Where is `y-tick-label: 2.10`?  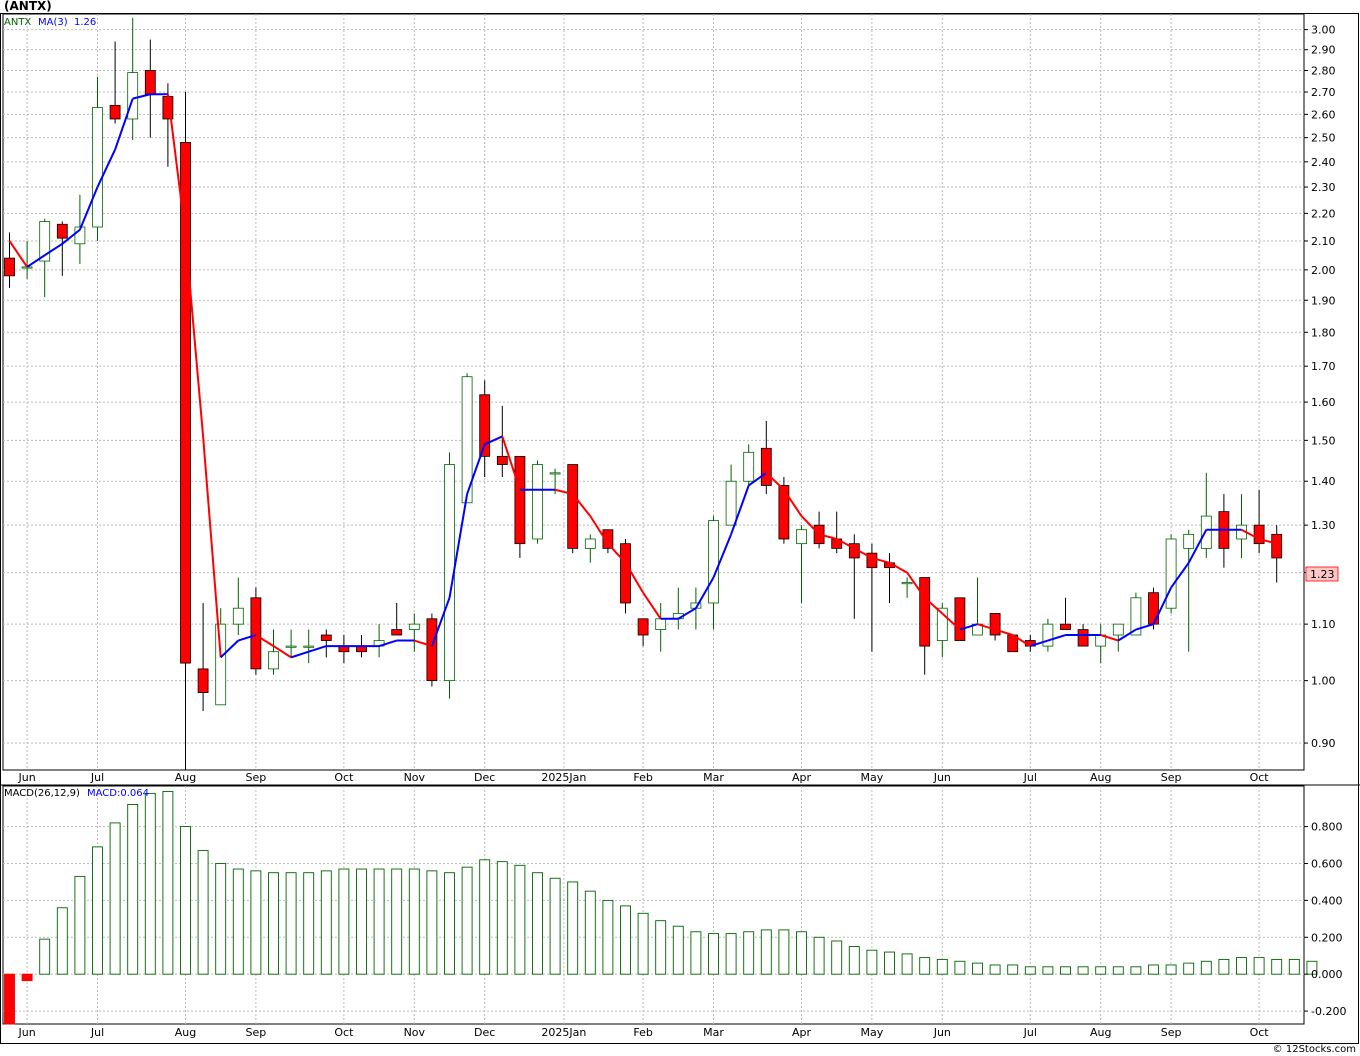
y-tick-label: 2.10 is located at coordinates (1323, 241).